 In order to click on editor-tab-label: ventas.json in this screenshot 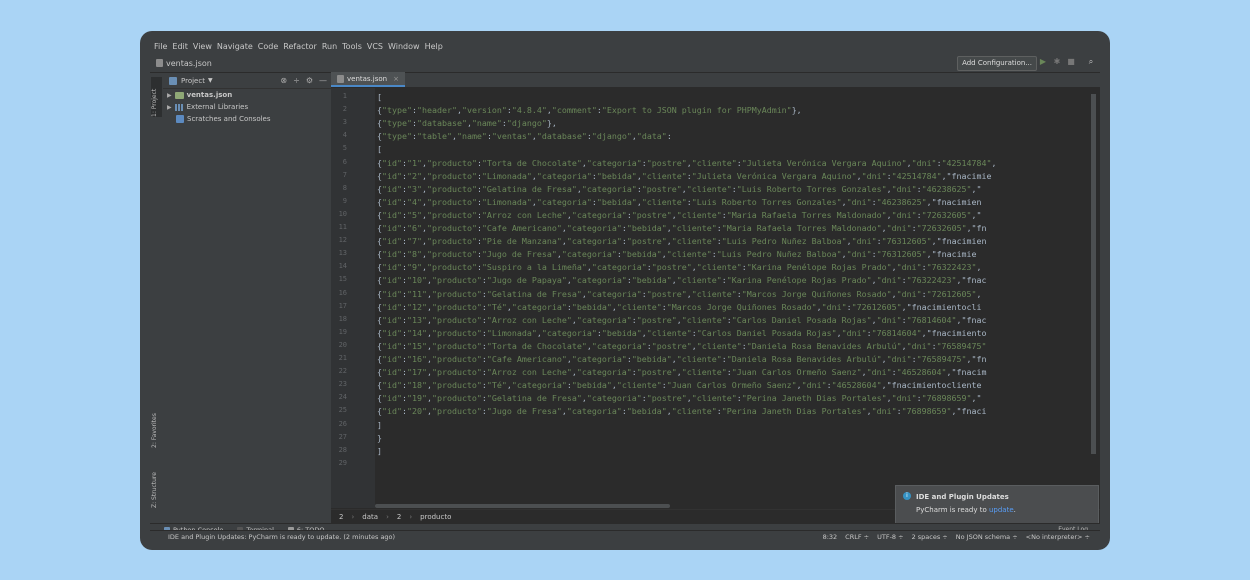, I will do `click(367, 78)`.